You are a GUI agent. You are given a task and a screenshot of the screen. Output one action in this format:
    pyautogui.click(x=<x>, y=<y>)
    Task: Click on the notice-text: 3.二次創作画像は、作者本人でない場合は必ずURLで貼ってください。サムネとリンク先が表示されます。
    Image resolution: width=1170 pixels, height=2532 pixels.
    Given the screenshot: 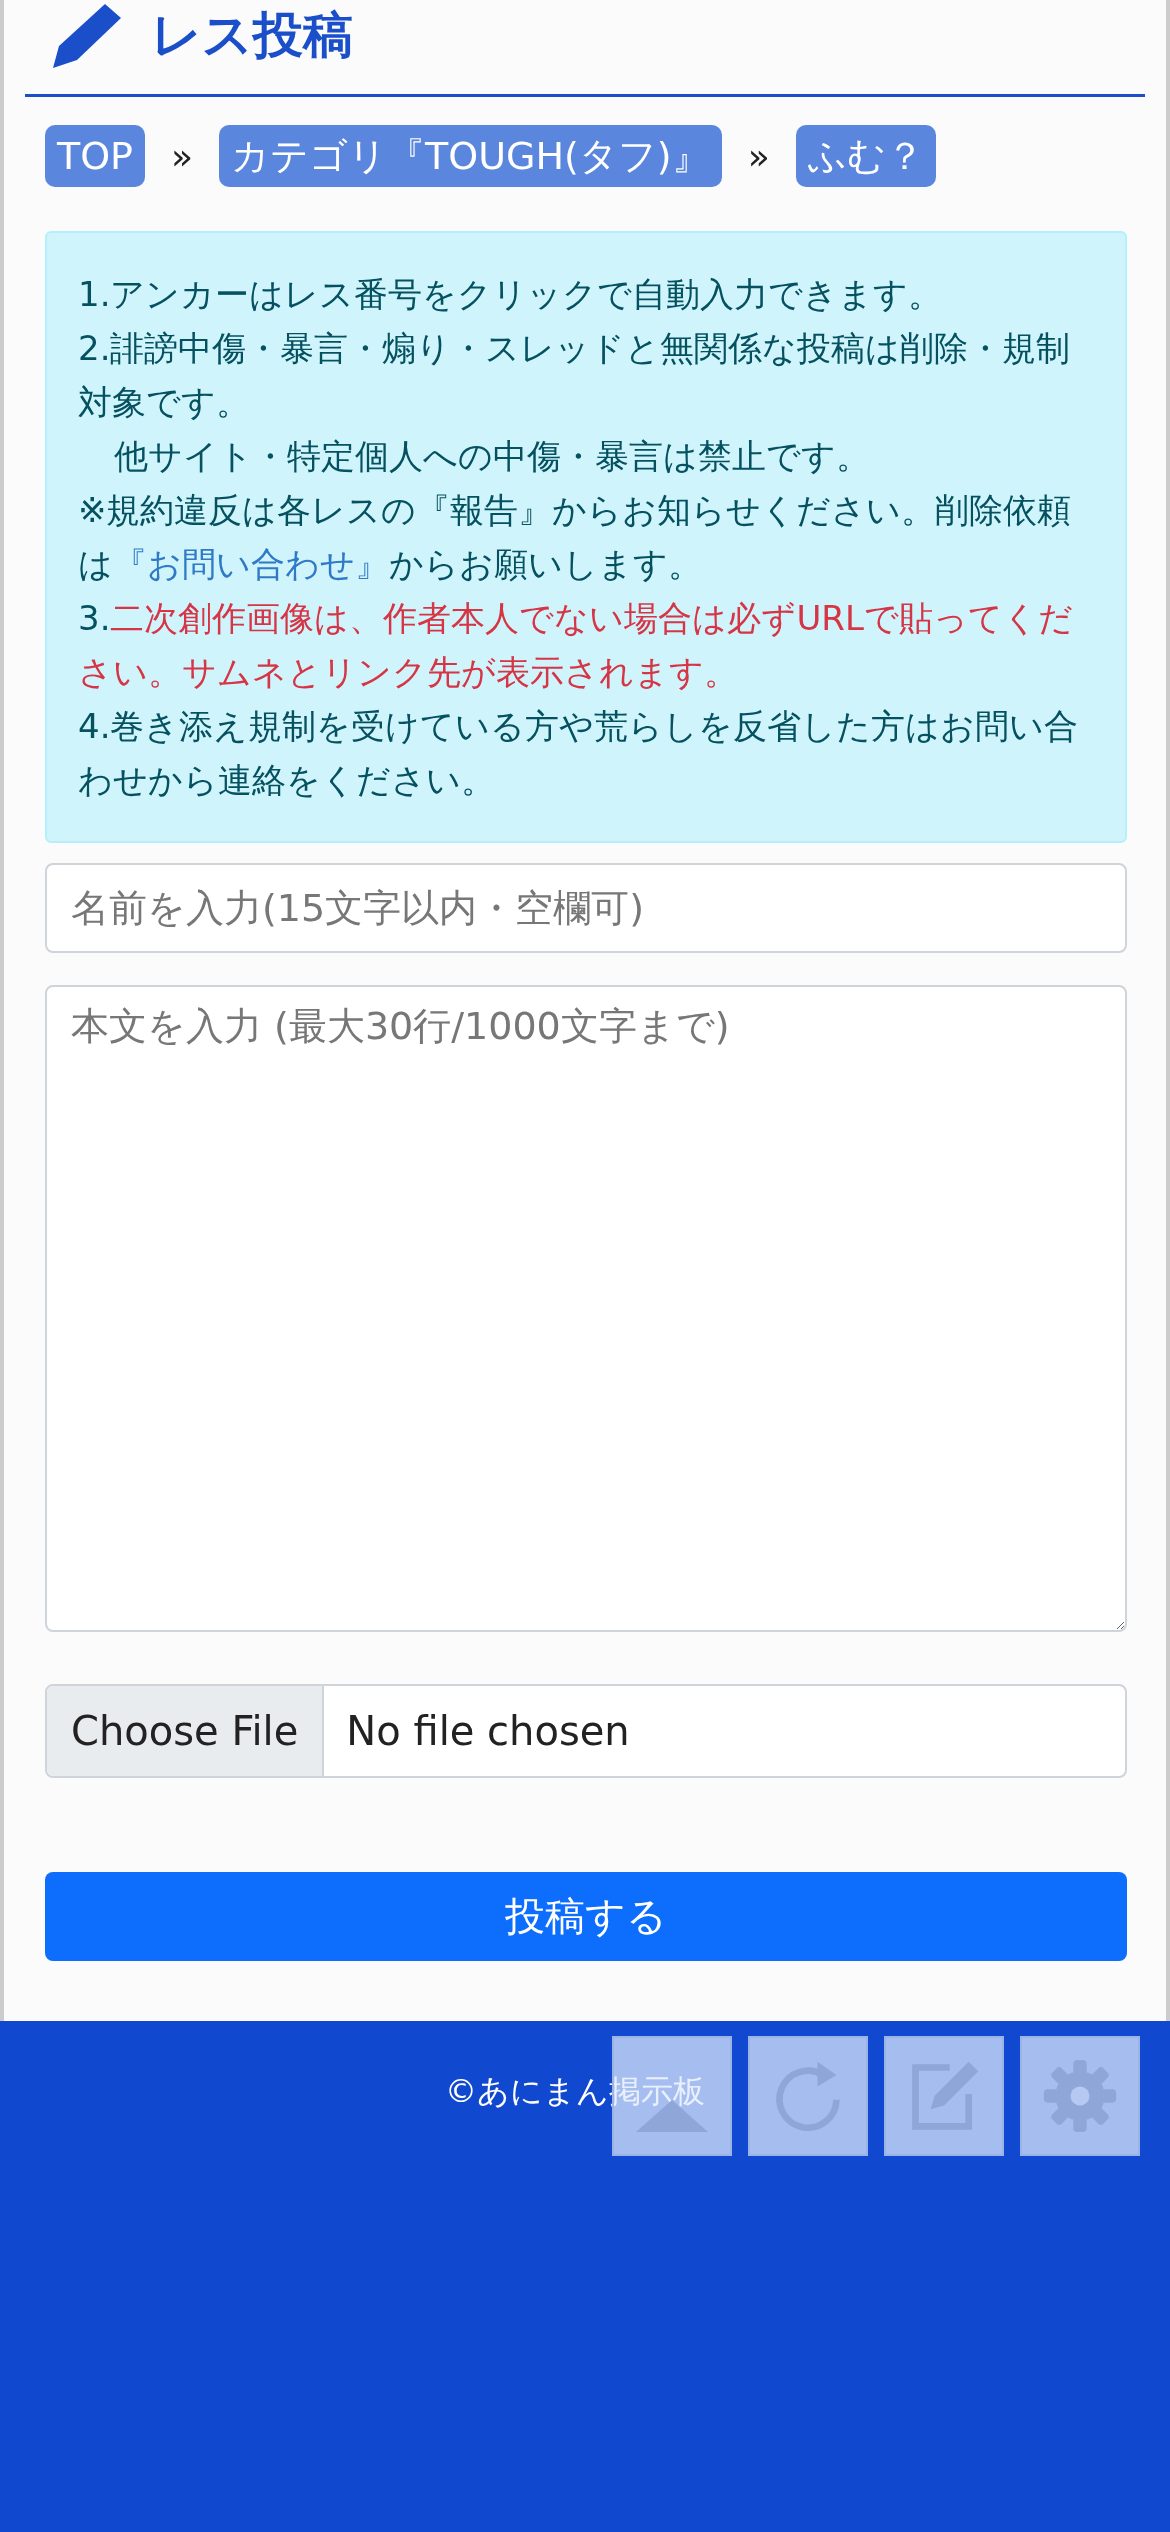 What is the action you would take?
    pyautogui.click(x=576, y=645)
    